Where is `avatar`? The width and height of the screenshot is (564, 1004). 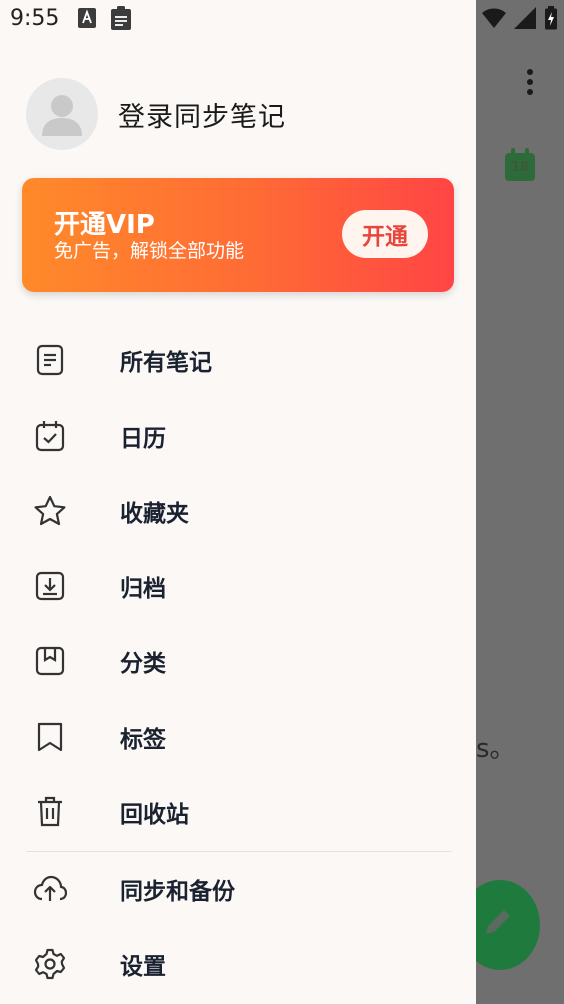
avatar is located at coordinates (62, 114).